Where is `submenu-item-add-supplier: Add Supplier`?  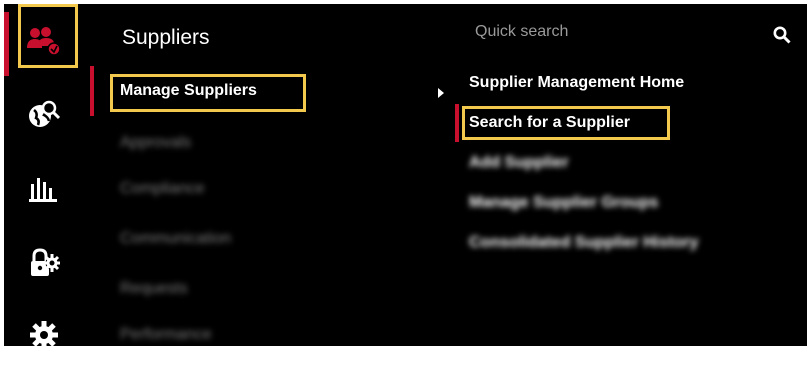
submenu-item-add-supplier: Add Supplier is located at coordinates (519, 163).